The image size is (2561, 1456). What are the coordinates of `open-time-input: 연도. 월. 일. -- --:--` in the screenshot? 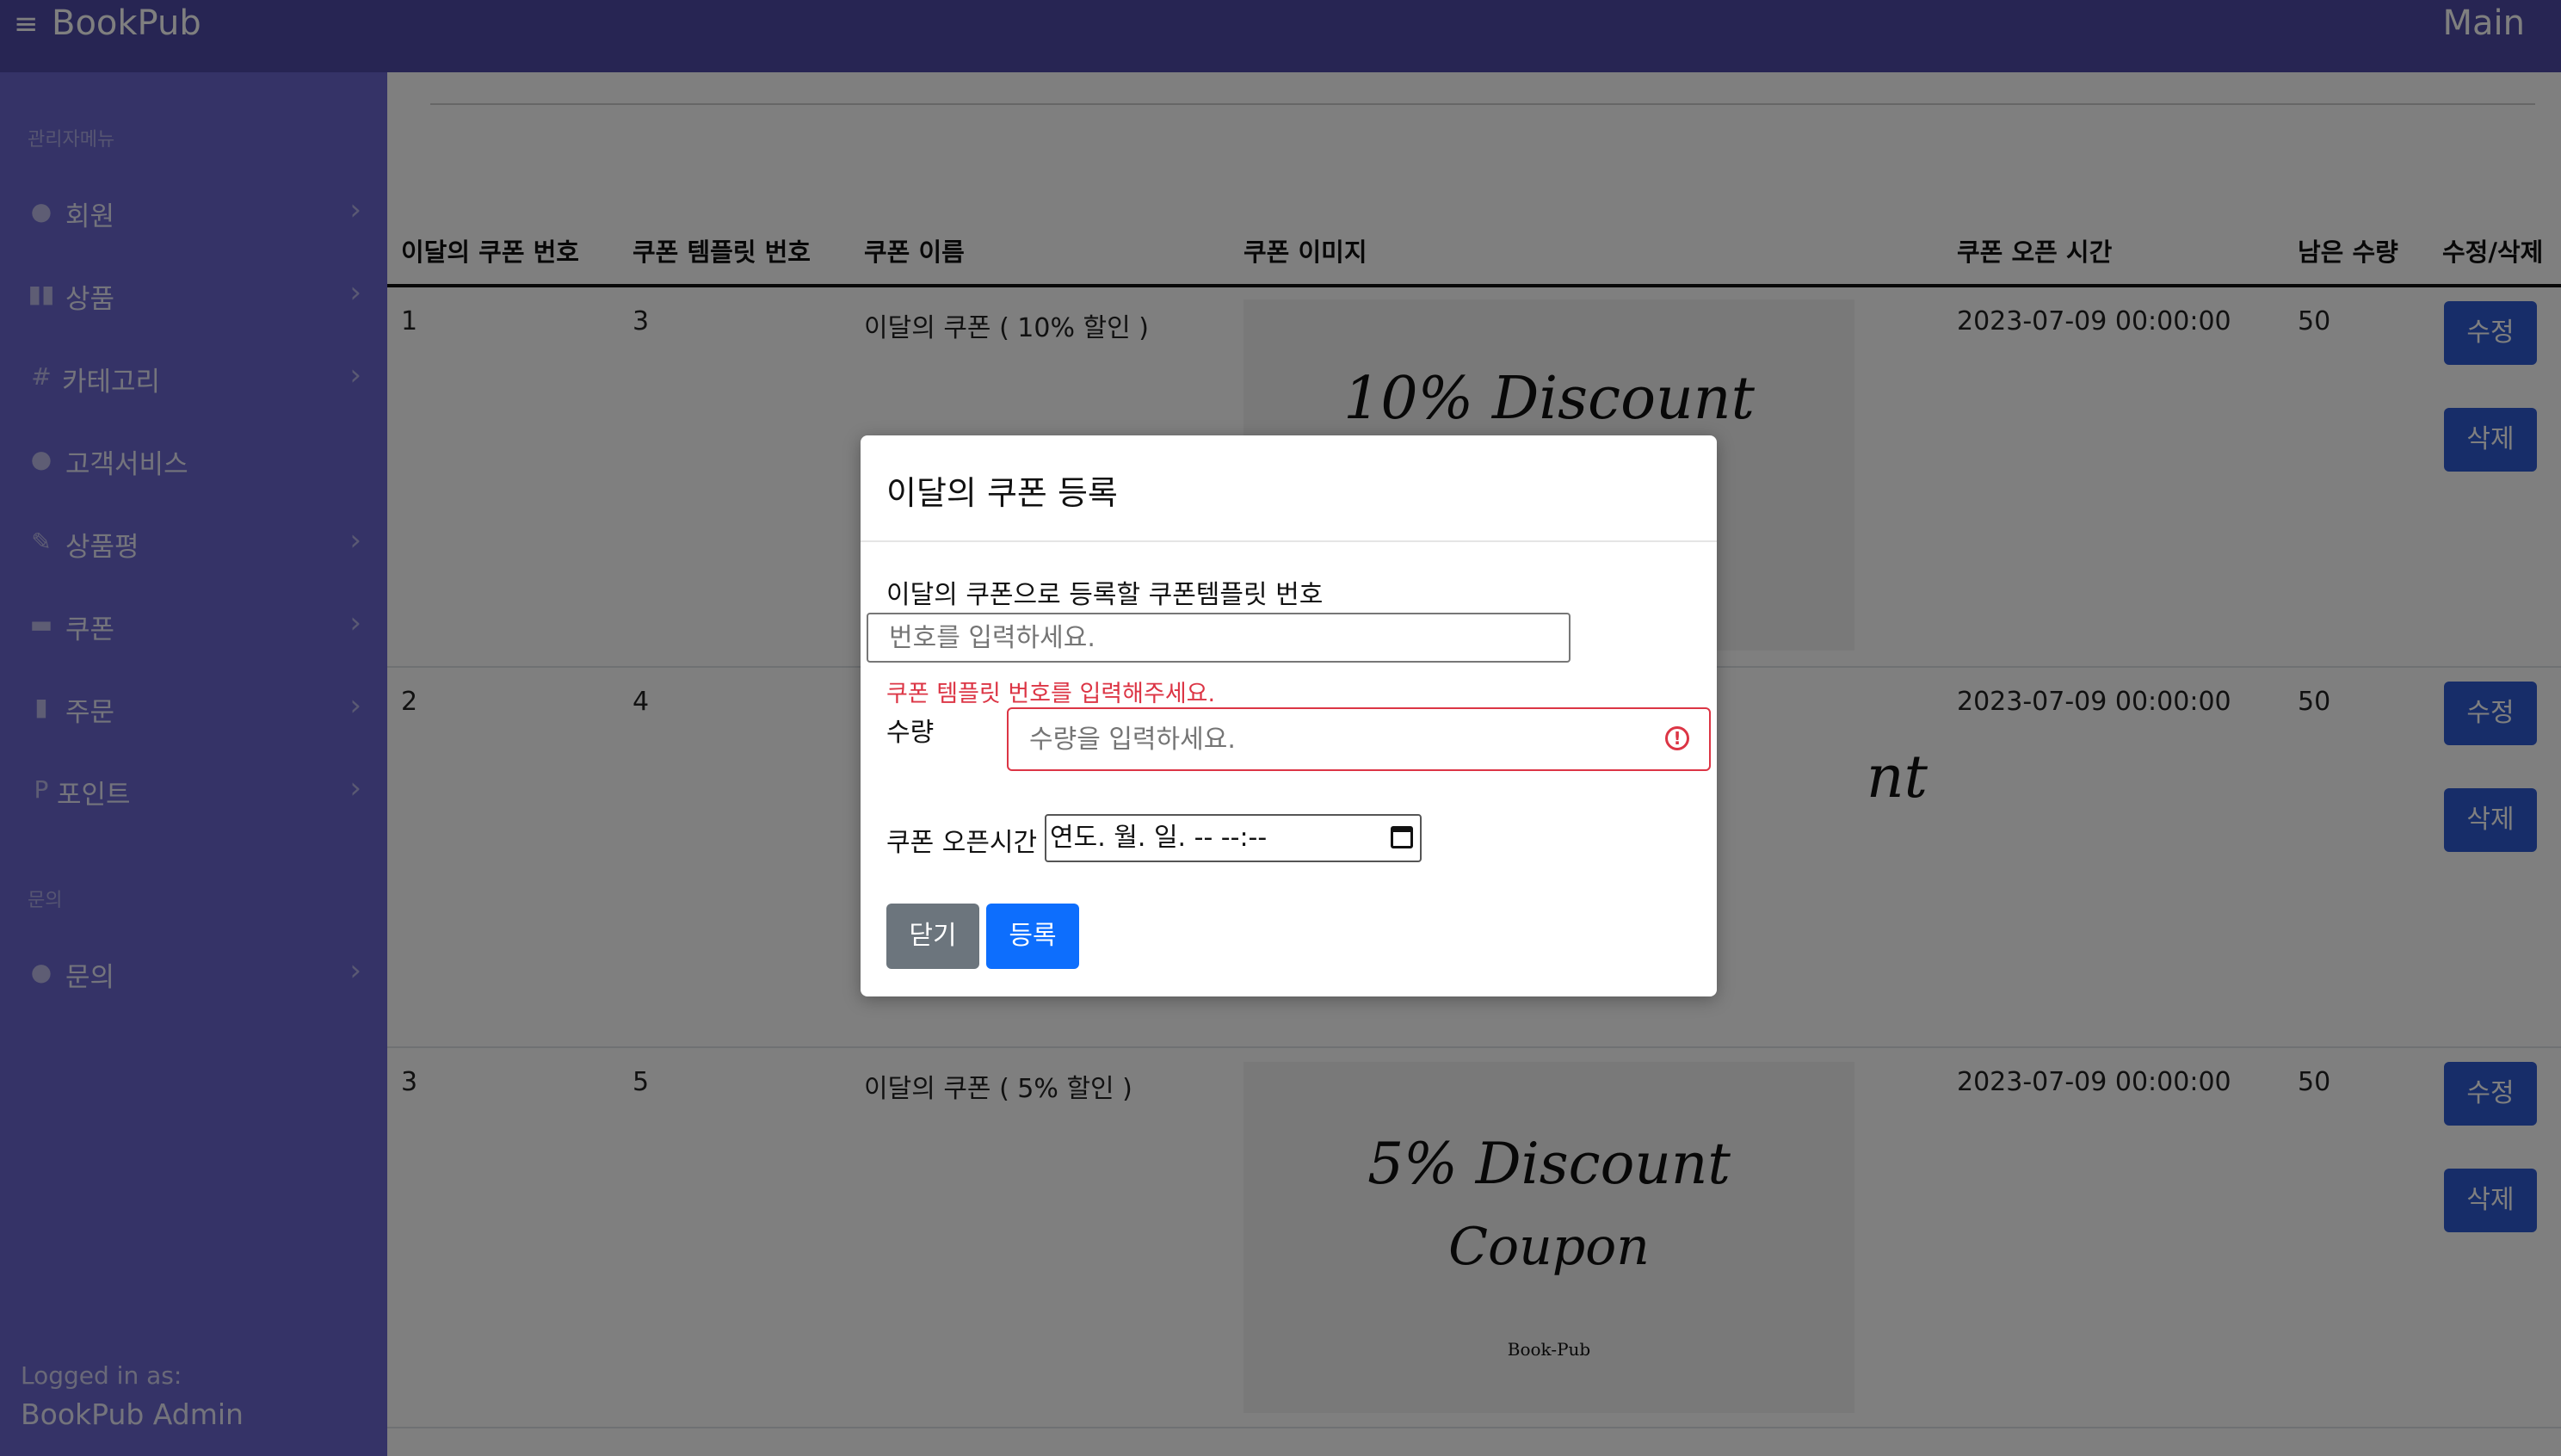 It's located at (1233, 838).